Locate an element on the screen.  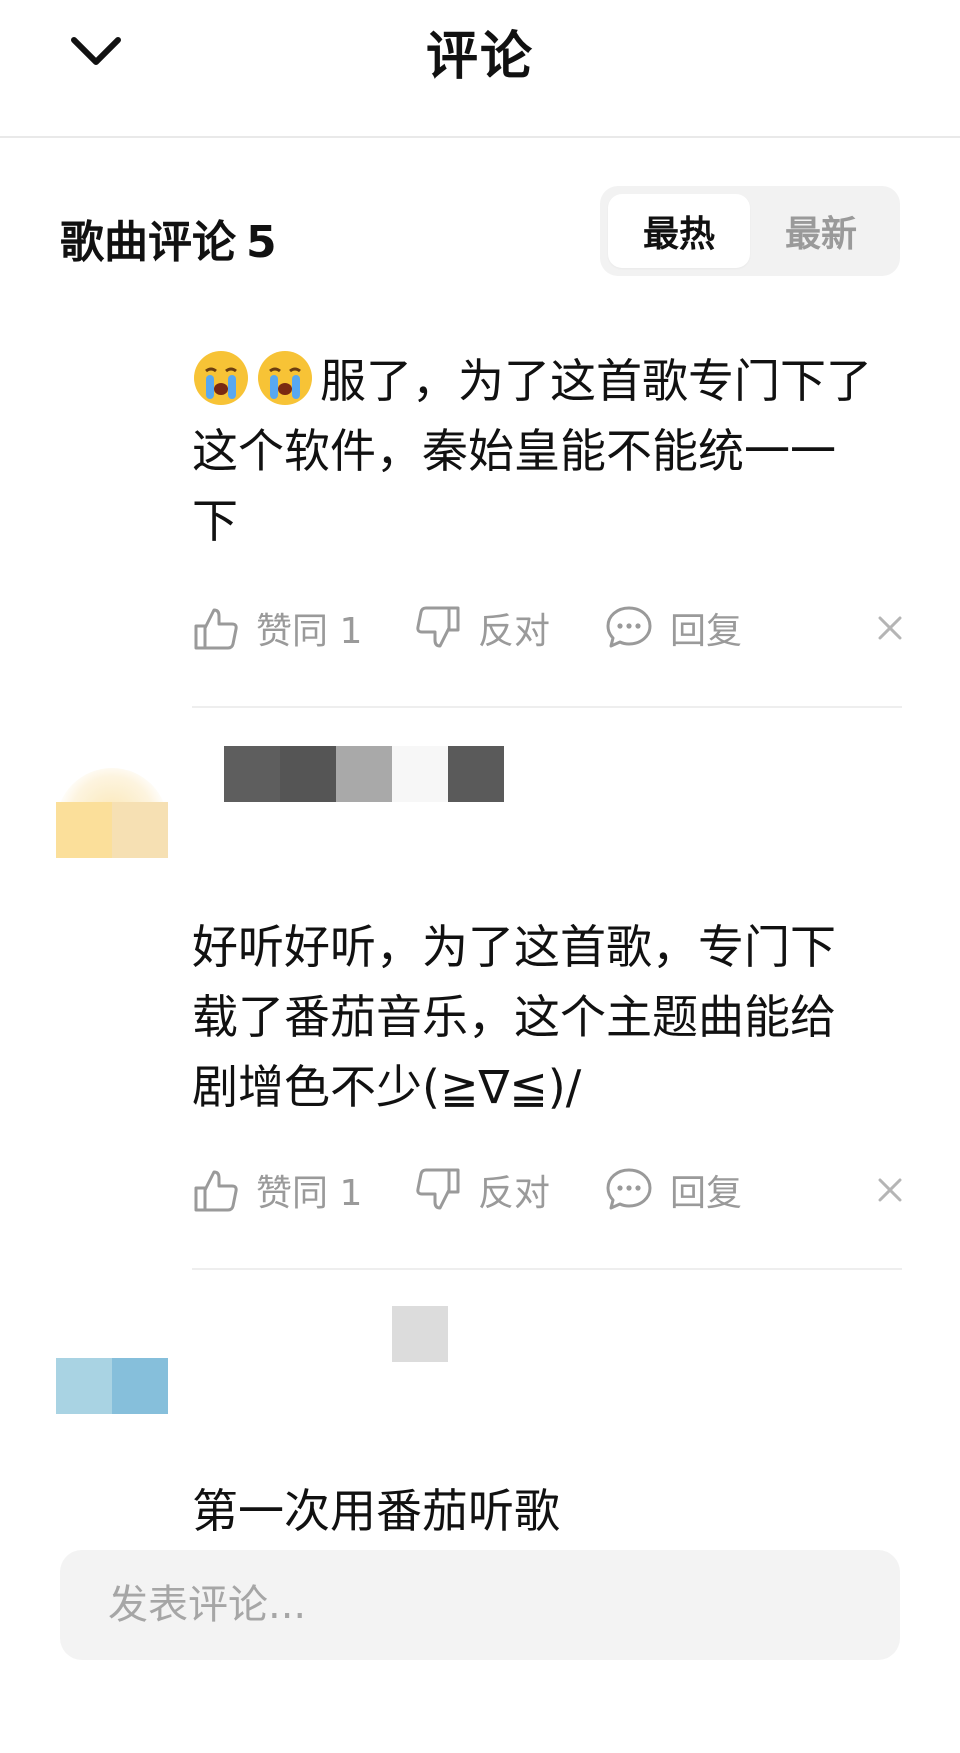
comment-line: 载了番茄音乐，这个主题曲能给 is located at coordinates (514, 1017).